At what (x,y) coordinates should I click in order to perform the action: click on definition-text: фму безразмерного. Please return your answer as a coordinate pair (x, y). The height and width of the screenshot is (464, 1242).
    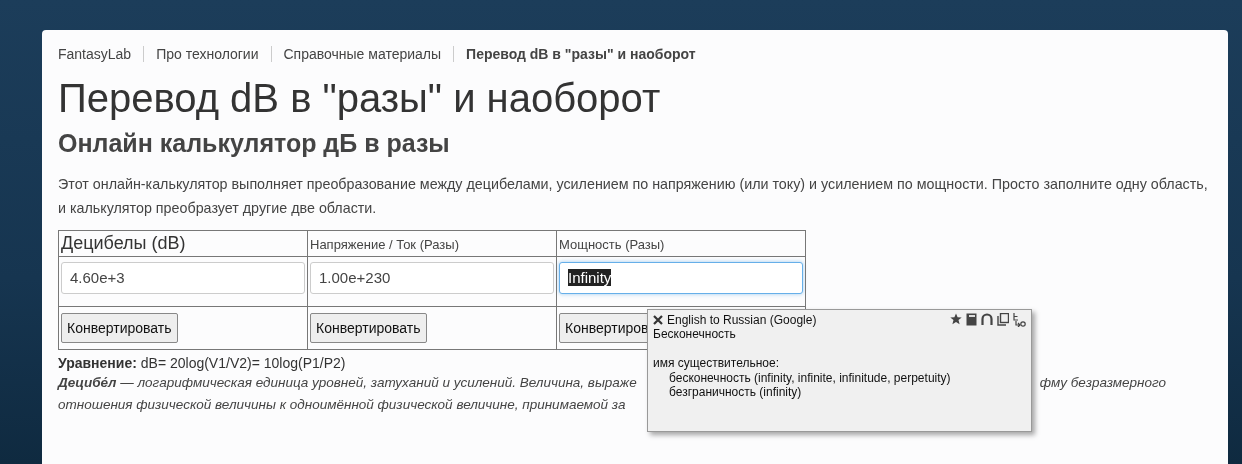
    Looking at the image, I should click on (1102, 383).